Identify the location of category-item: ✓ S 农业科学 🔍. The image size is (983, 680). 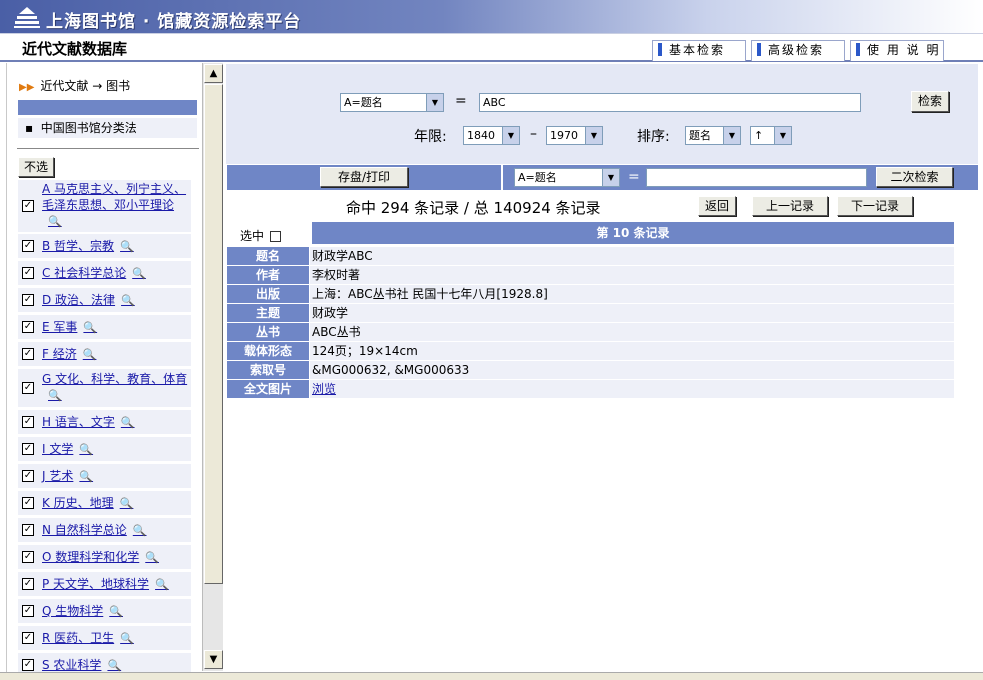
(104, 663).